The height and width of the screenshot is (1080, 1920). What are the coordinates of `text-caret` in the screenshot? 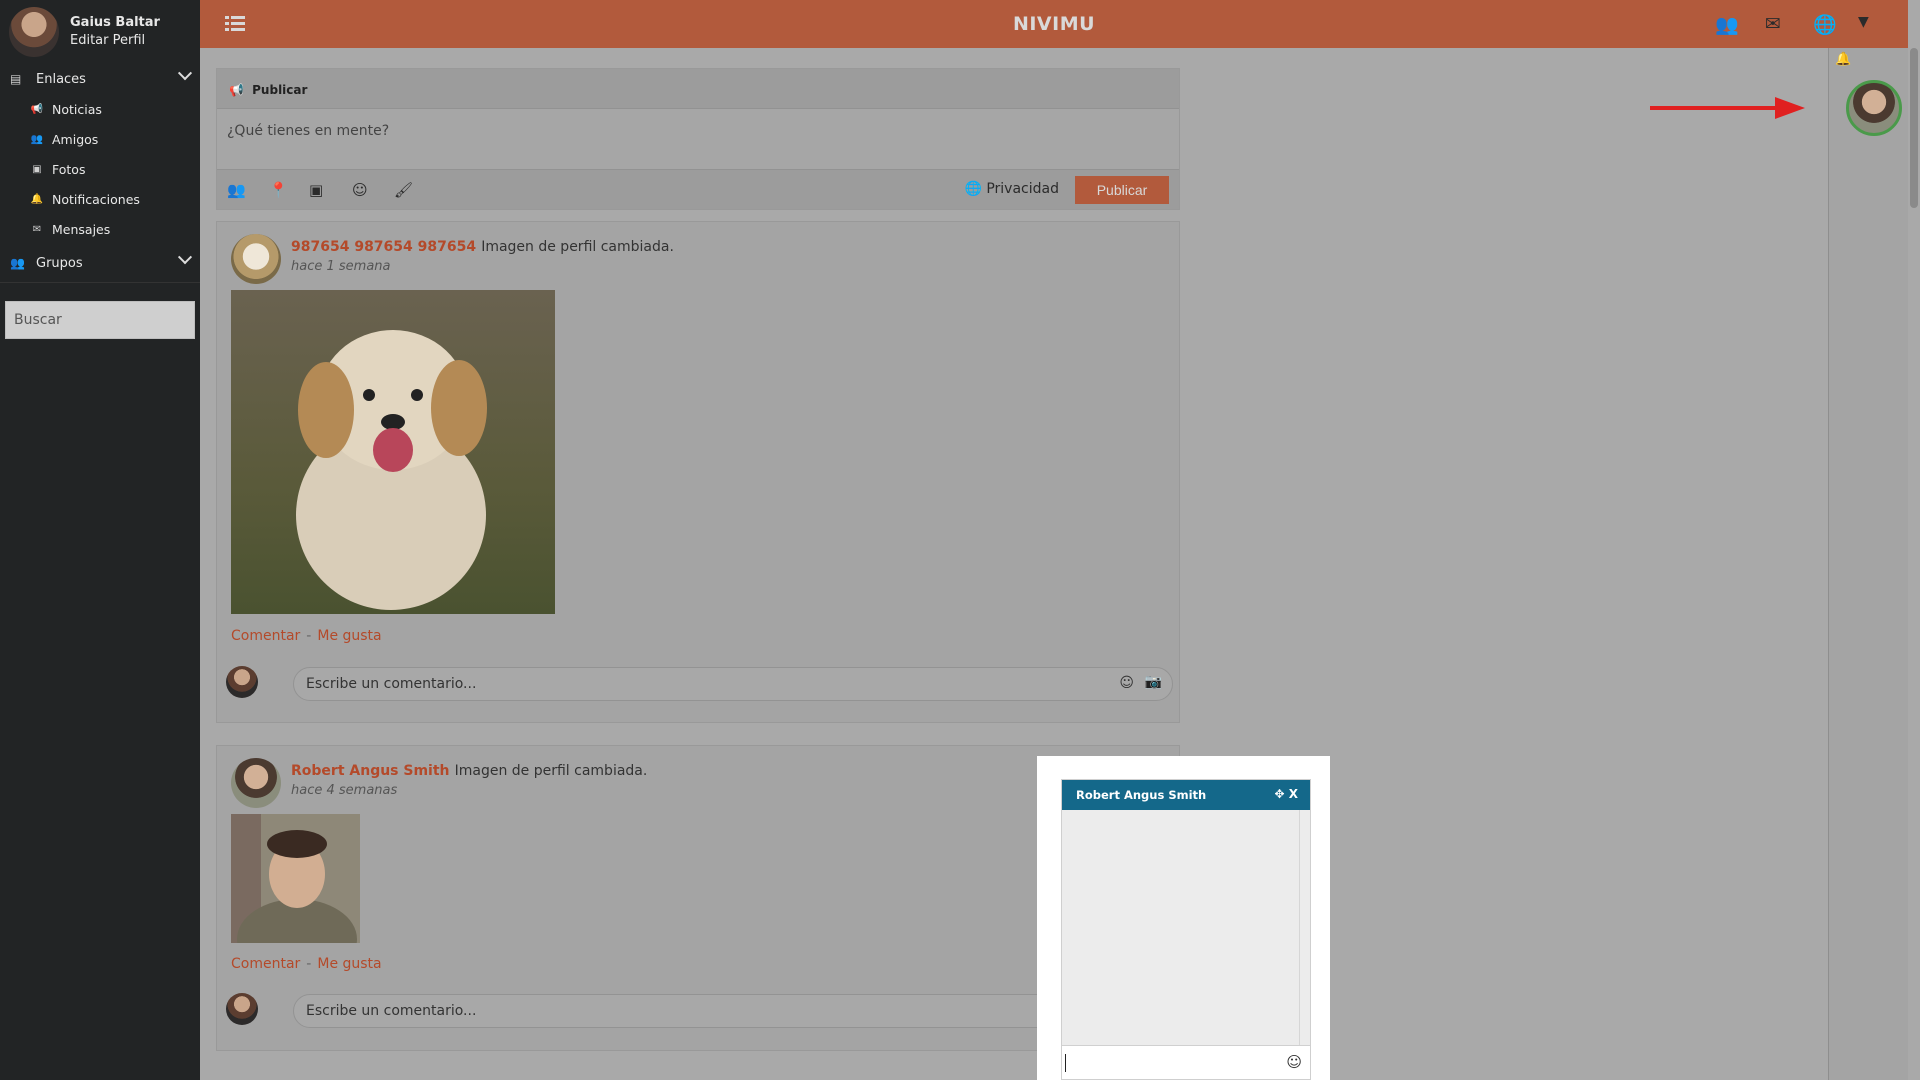 It's located at (1065, 1063).